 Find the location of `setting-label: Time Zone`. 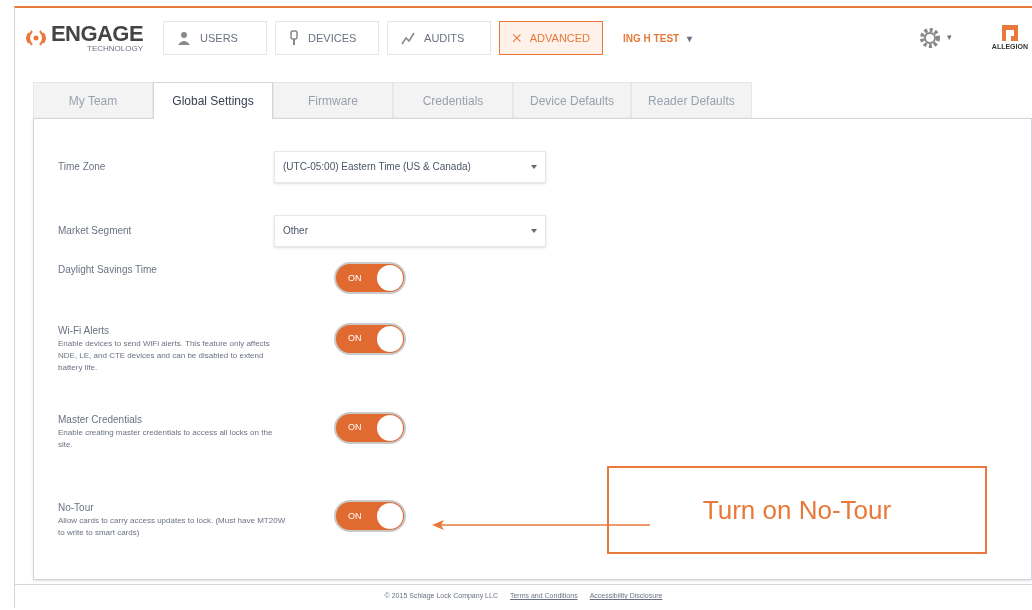

setting-label: Time Zone is located at coordinates (82, 167).